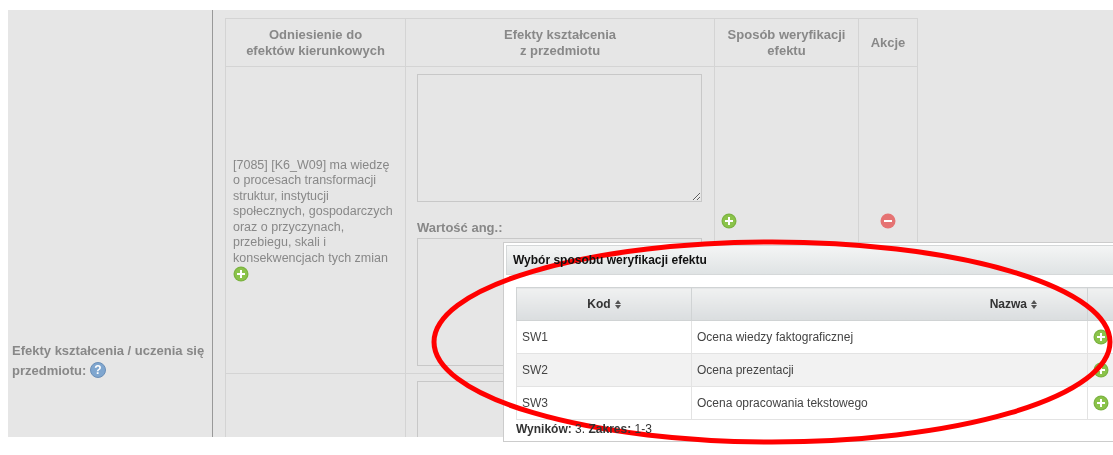 The width and height of the screenshot is (1113, 455). Describe the element at coordinates (109, 361) in the screenshot. I see `field-label: Efekty kształcenia / uczenia się przedmiotu: ?` at that location.